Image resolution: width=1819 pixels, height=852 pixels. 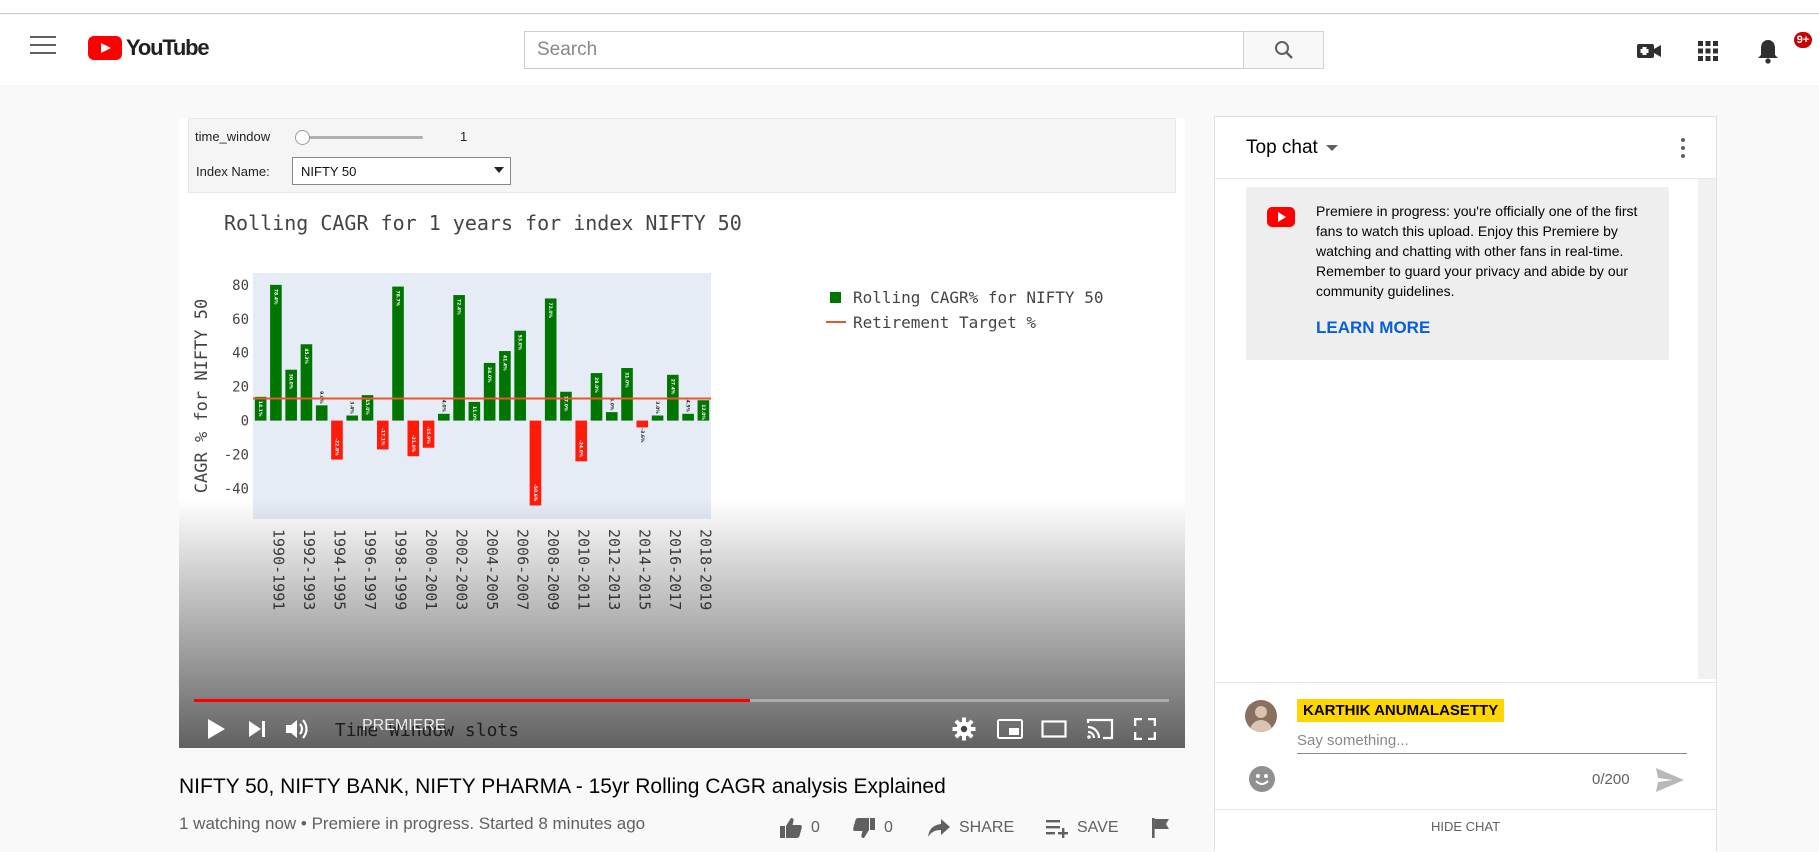 What do you see at coordinates (245, 422) in the screenshot?
I see `y-tick-label: 0` at bounding box center [245, 422].